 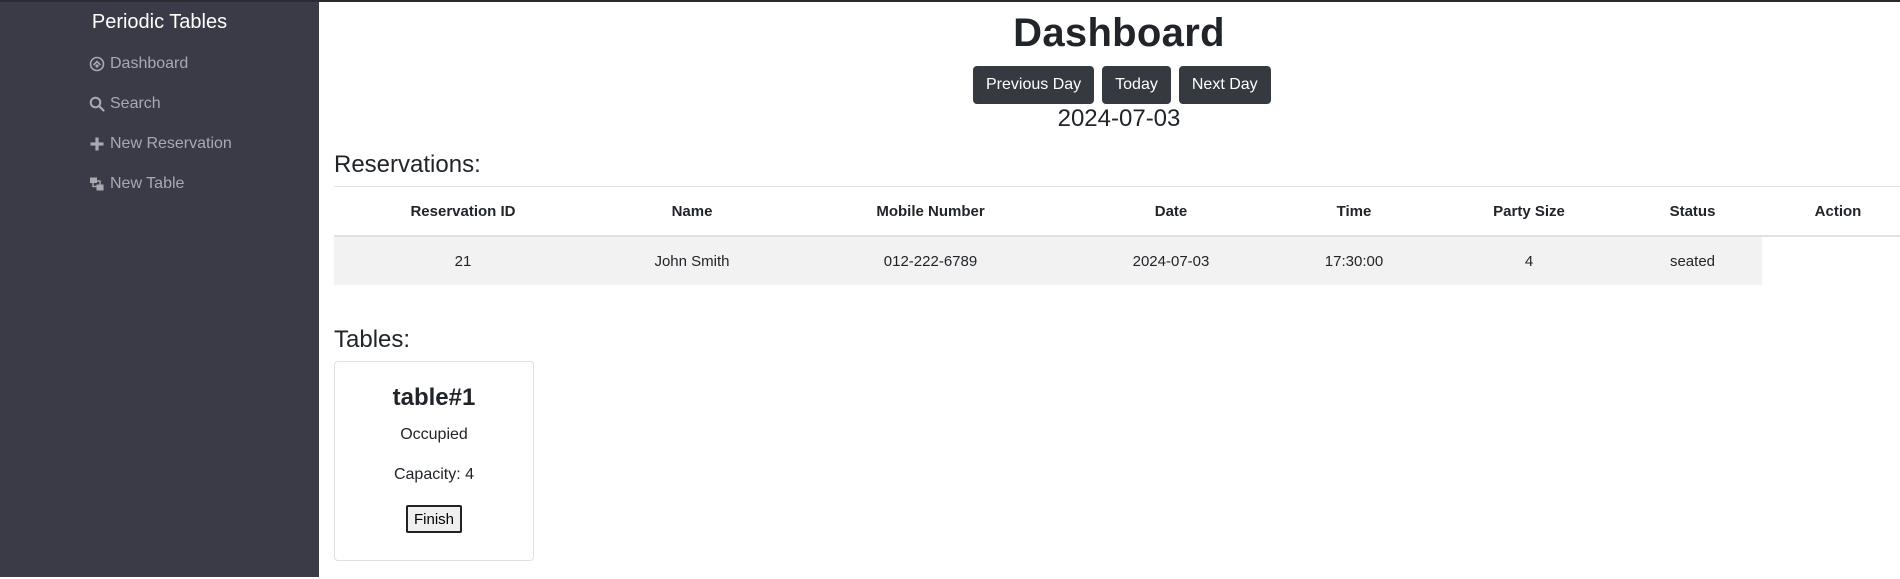 What do you see at coordinates (1831, 260) in the screenshot?
I see `cell-action` at bounding box center [1831, 260].